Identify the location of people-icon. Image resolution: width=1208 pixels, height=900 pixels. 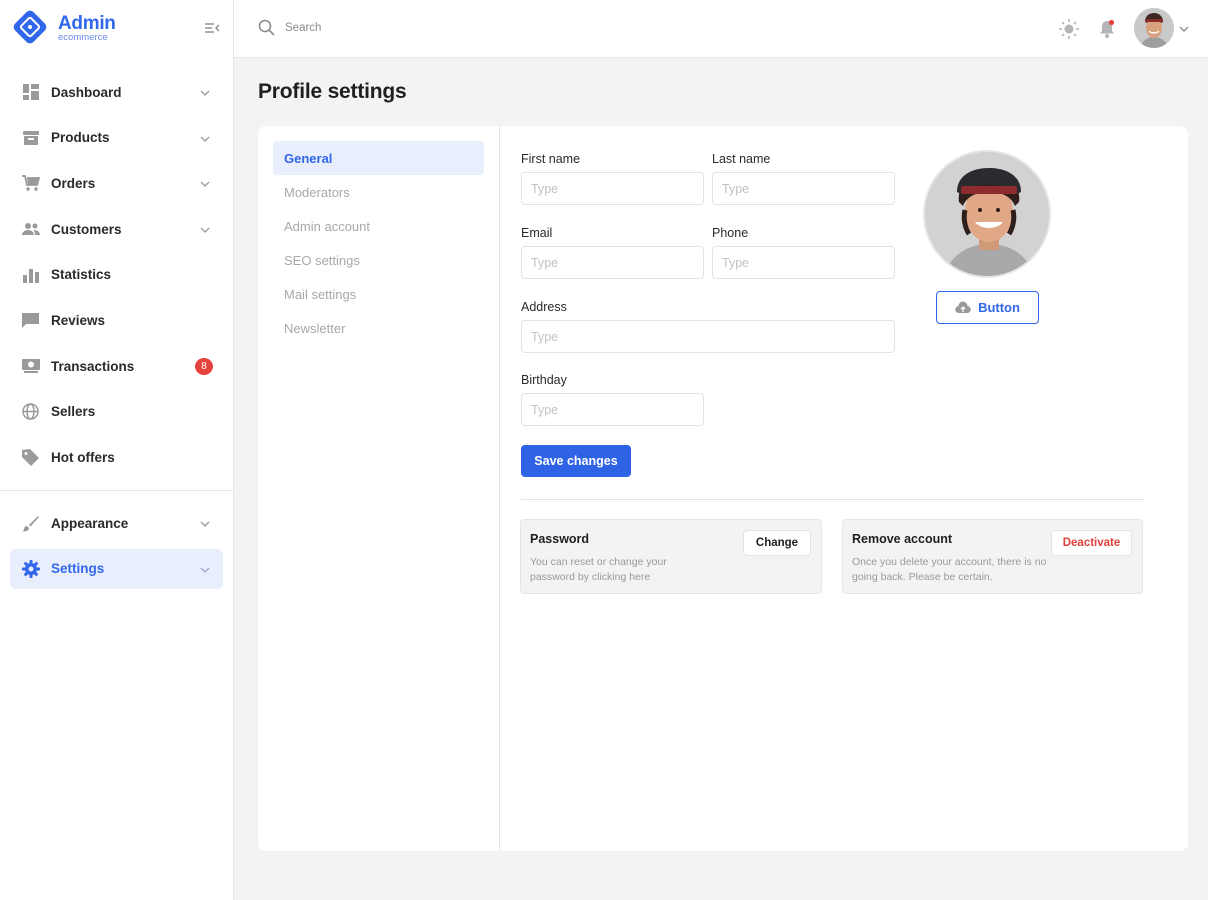
(30, 229).